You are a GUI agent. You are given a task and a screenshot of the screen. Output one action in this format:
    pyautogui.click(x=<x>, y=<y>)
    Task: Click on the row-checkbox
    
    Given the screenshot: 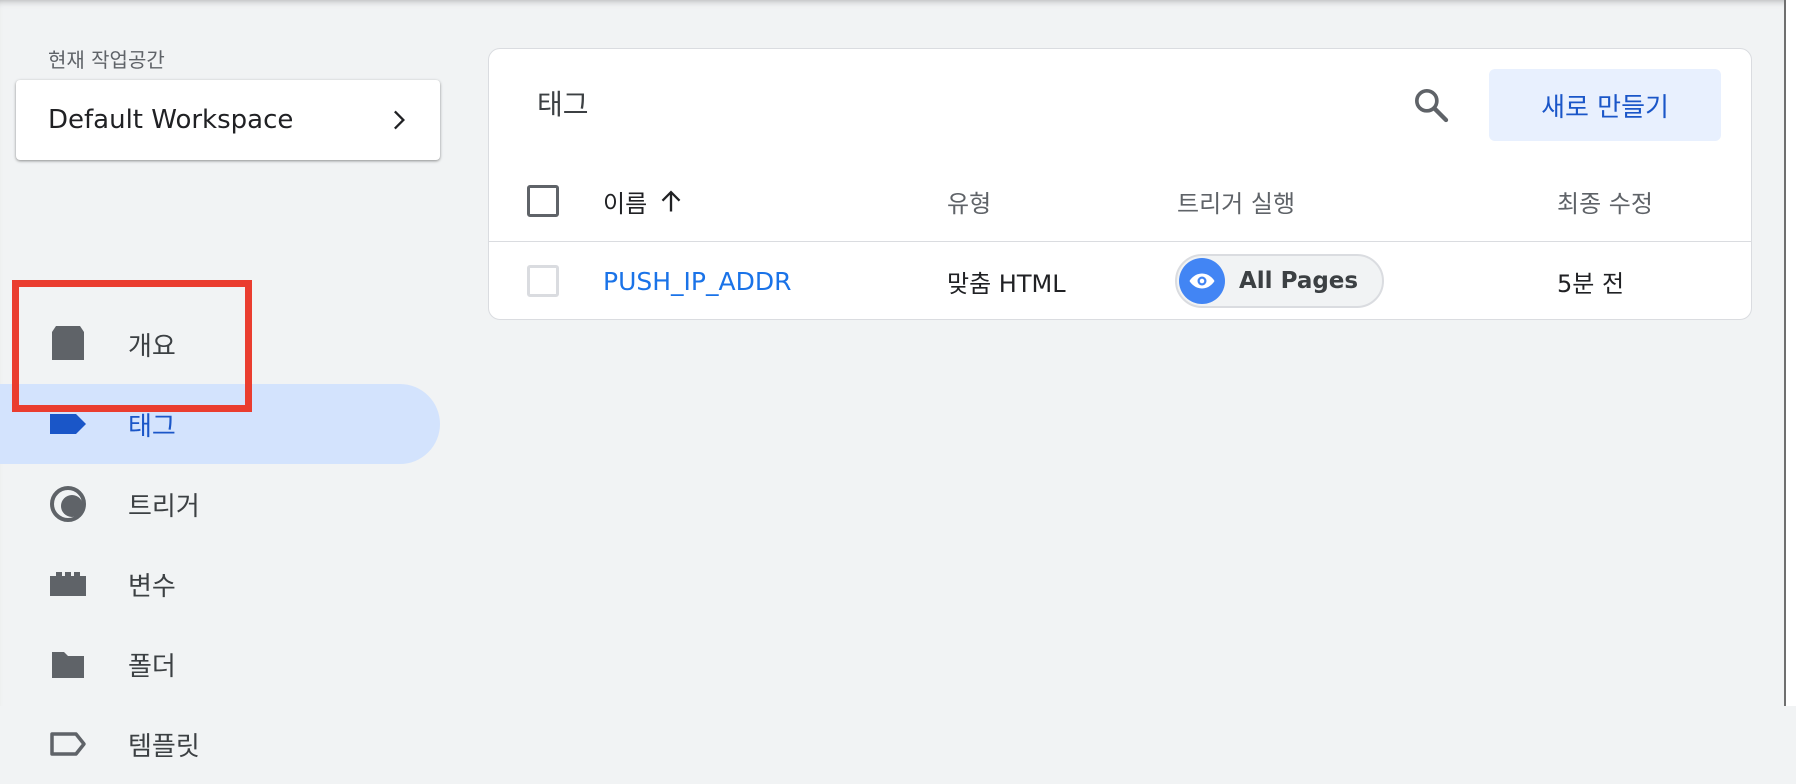 What is the action you would take?
    pyautogui.click(x=543, y=281)
    